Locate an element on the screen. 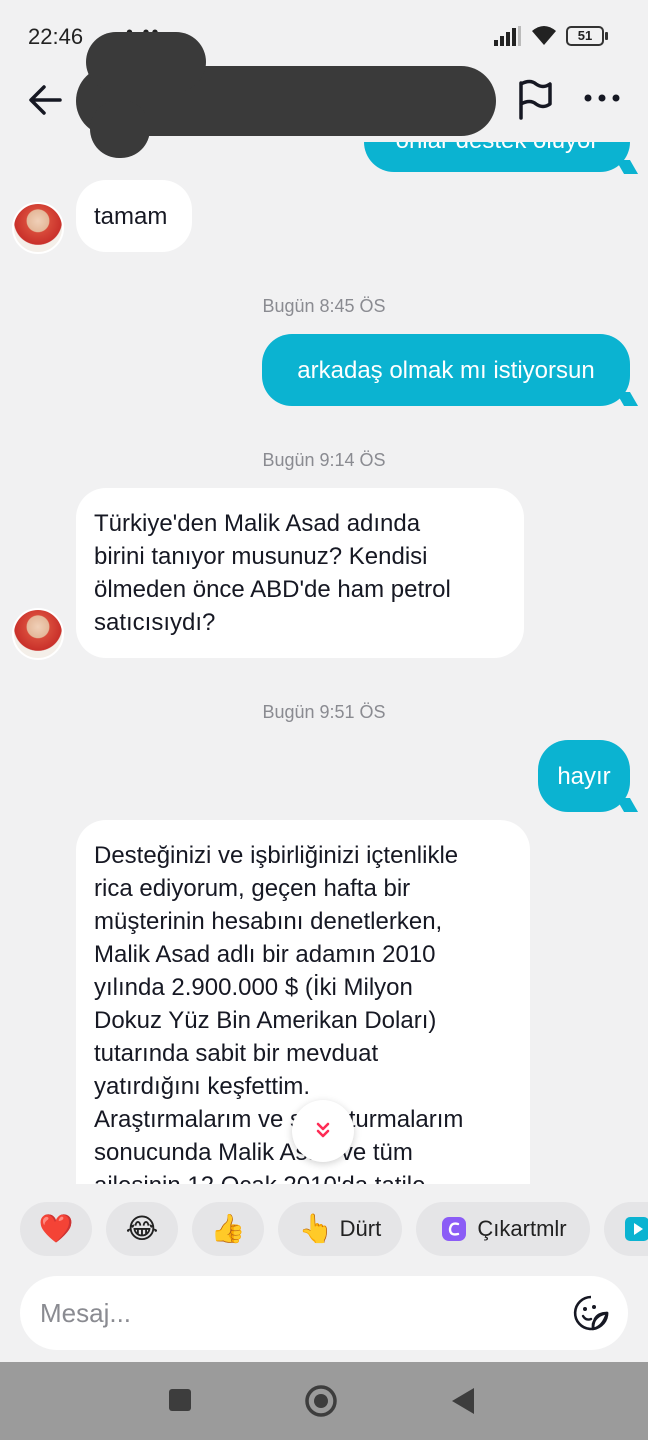  signal-icon is located at coordinates (507, 36).